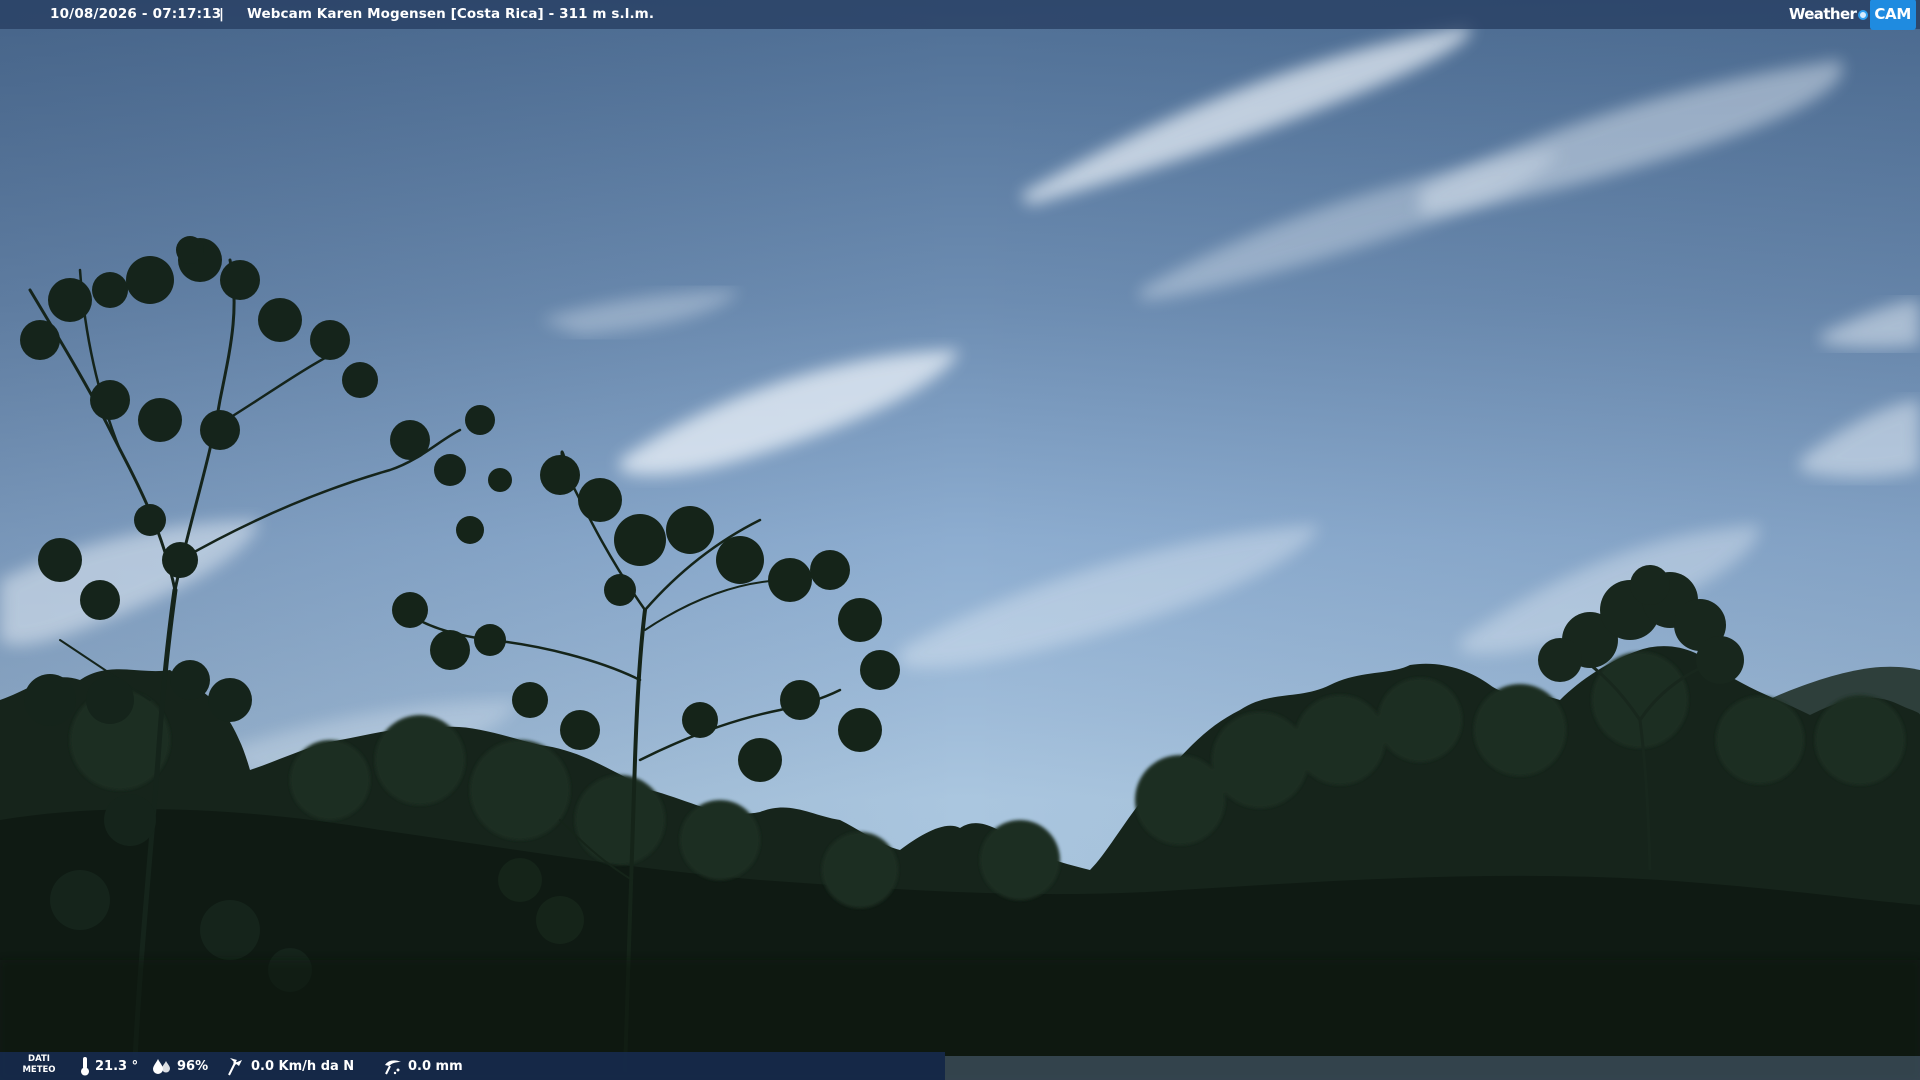 The image size is (1920, 1080). Describe the element at coordinates (39, 1070) in the screenshot. I see `weather-data-label-line2: METEO` at that location.